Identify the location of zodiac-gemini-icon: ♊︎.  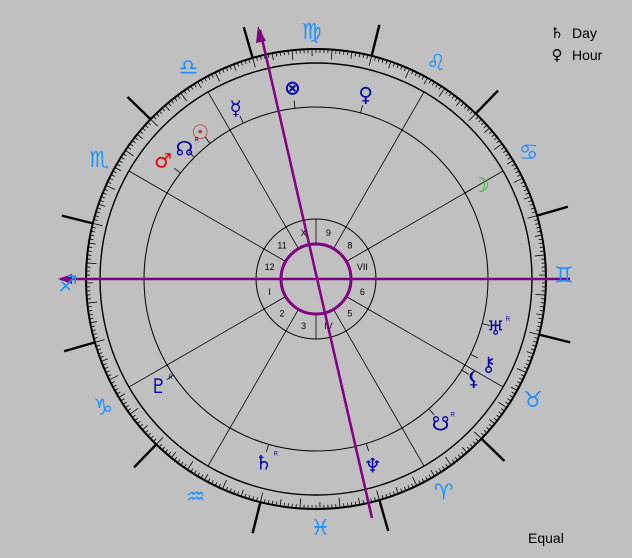
(564, 276).